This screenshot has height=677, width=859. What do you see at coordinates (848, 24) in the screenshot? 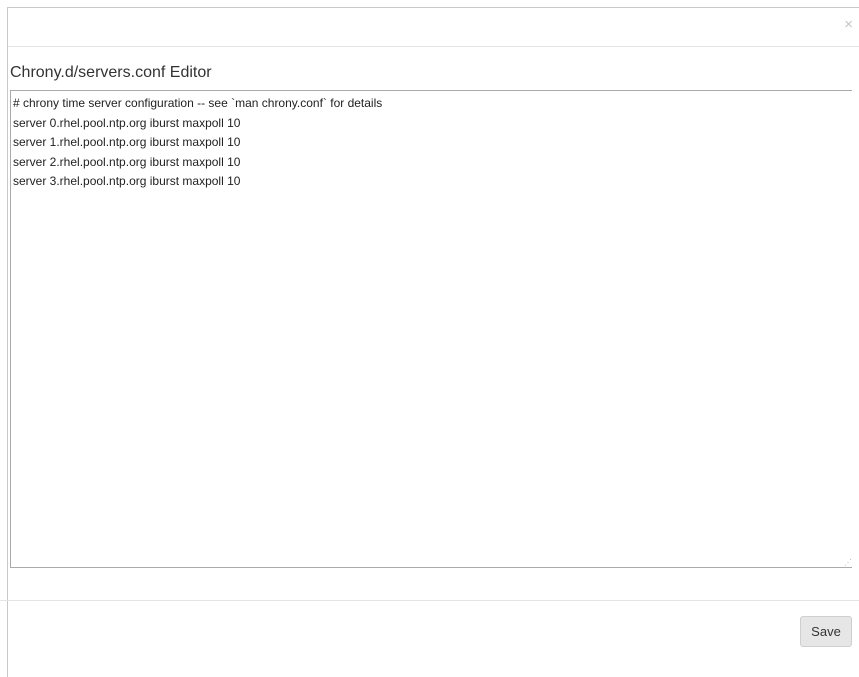
I see `close-icon: ×` at bounding box center [848, 24].